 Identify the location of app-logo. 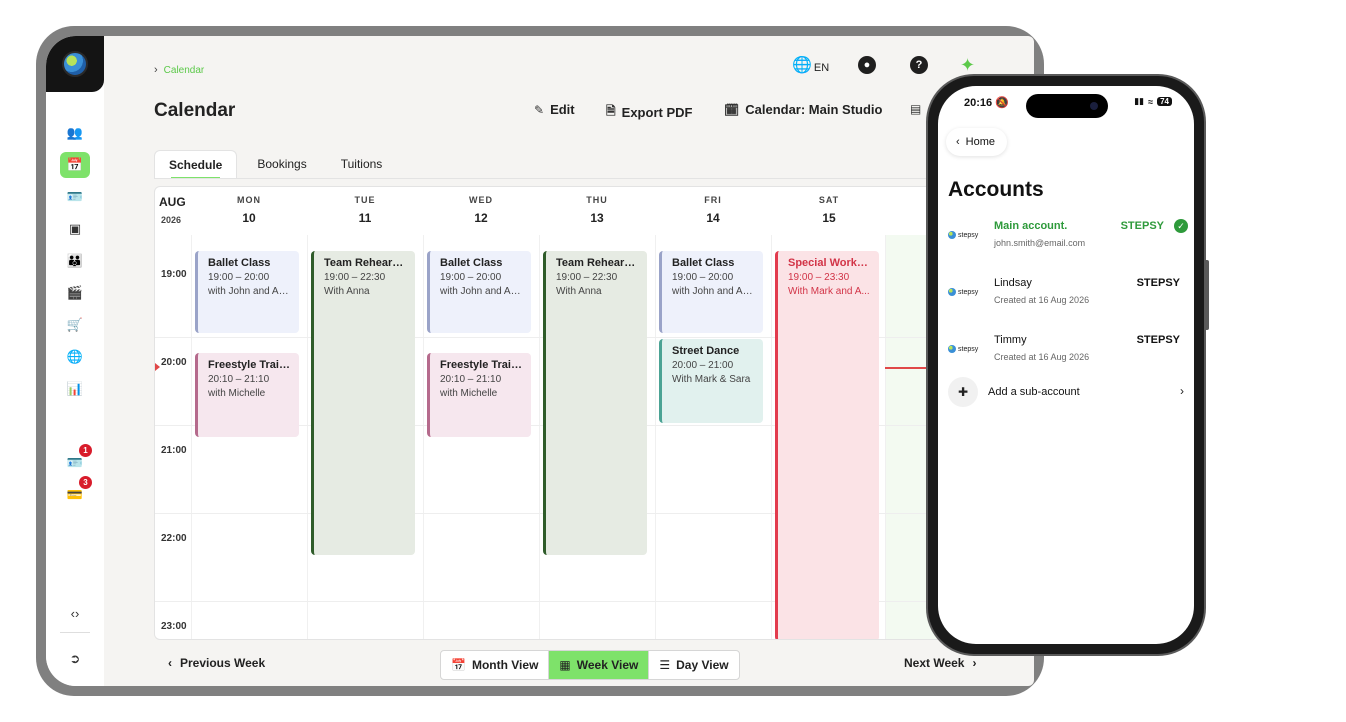
(75, 64).